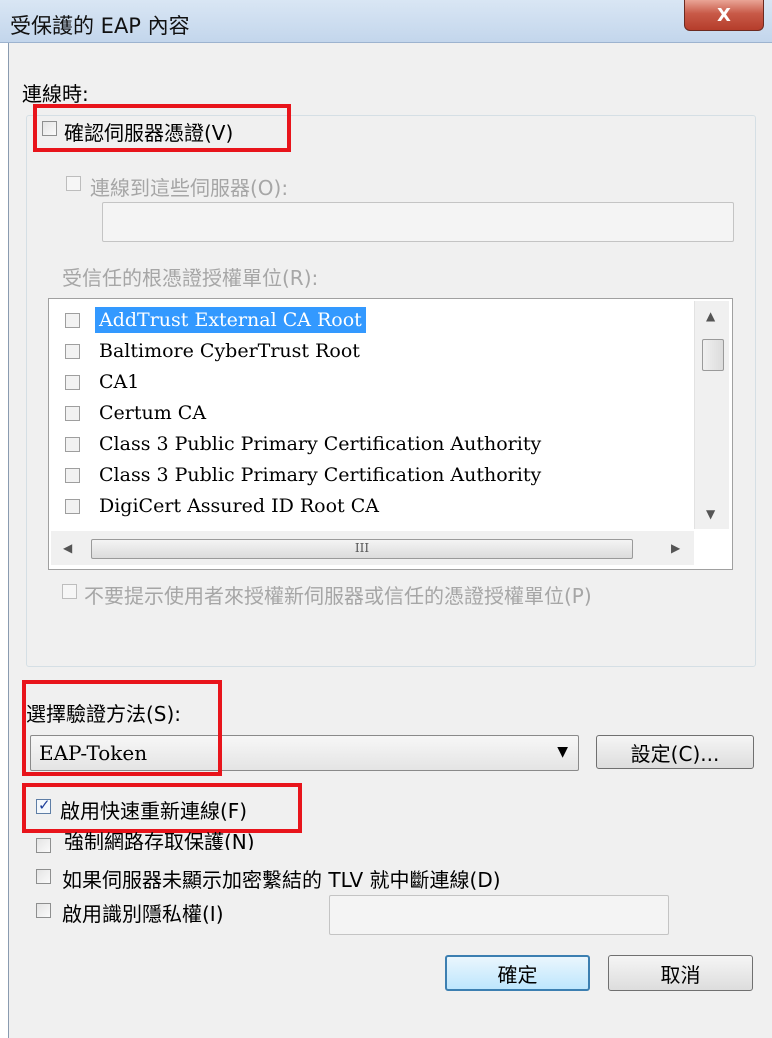 The height and width of the screenshot is (1038, 772). Describe the element at coordinates (189, 188) in the screenshot. I see `connect-servers-label: 連線到這些伺服器(O):` at that location.